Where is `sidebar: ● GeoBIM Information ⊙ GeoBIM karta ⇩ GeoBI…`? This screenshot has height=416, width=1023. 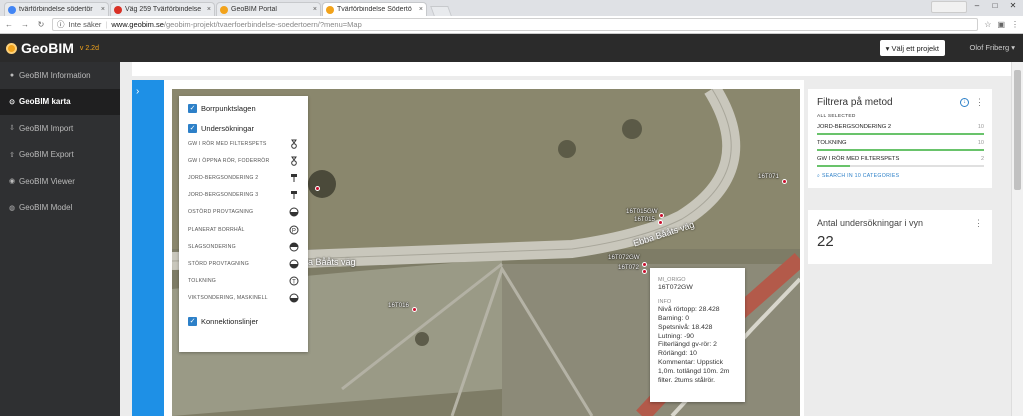 sidebar: ● GeoBIM Information ⊙ GeoBIM karta ⇩ GeoBI… is located at coordinates (60, 239).